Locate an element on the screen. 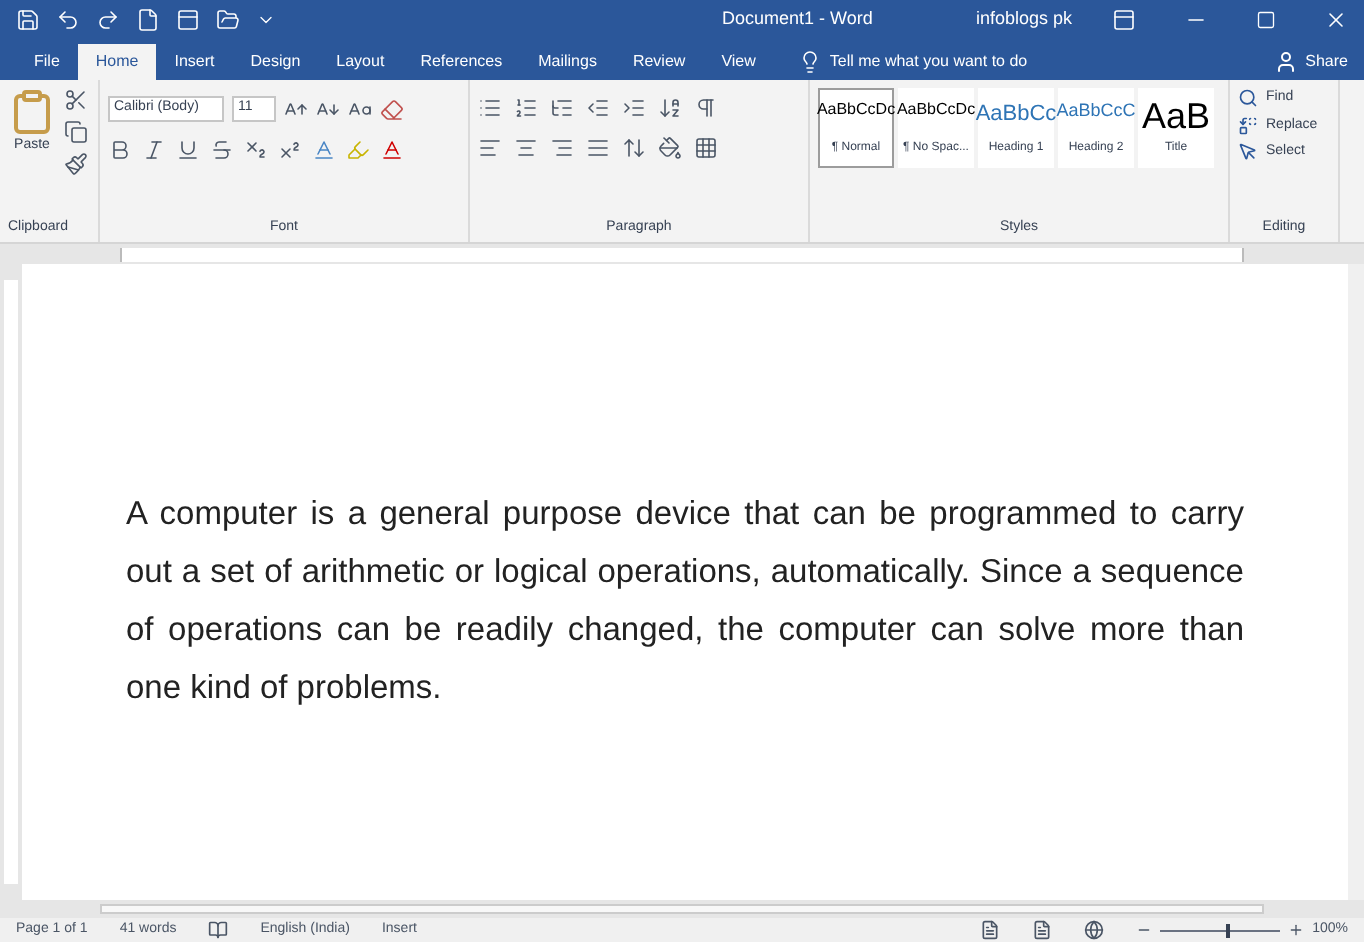 This screenshot has width=1364, height=942. web-layout-icon is located at coordinates (1094, 930).